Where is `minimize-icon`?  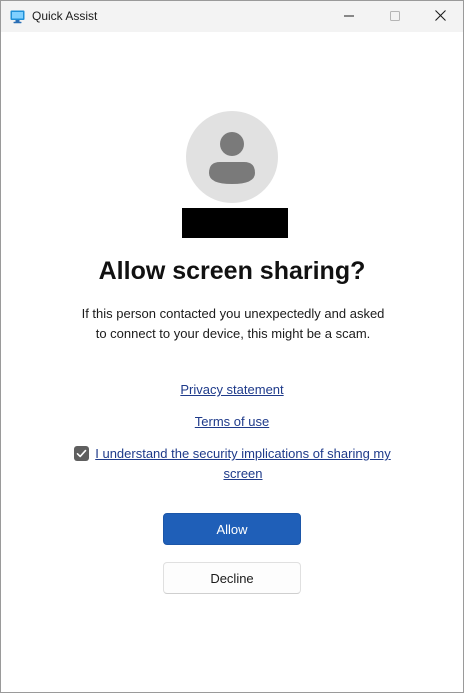 minimize-icon is located at coordinates (349, 17).